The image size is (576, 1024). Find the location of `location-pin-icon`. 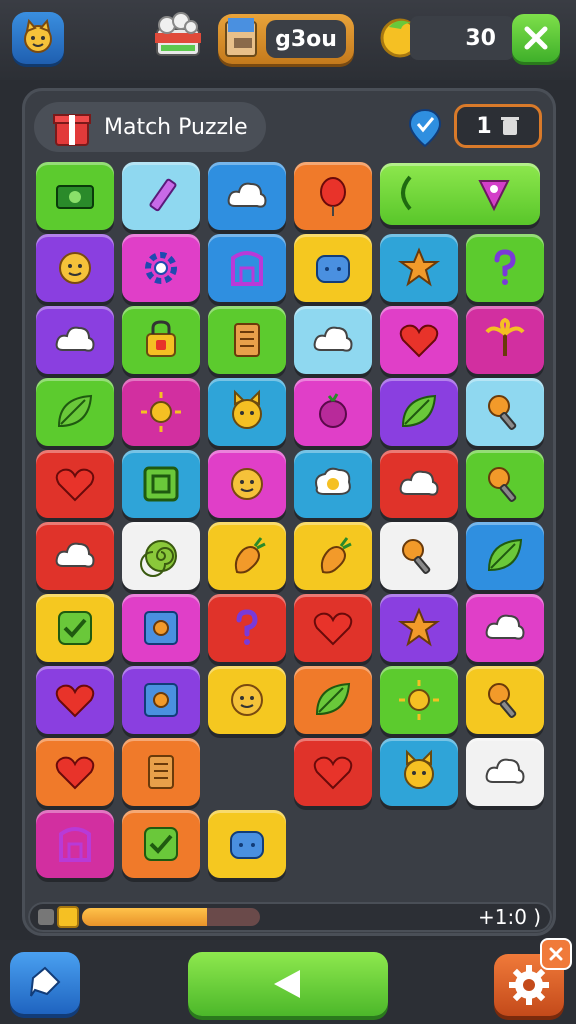

location-pin-icon is located at coordinates (425, 128).